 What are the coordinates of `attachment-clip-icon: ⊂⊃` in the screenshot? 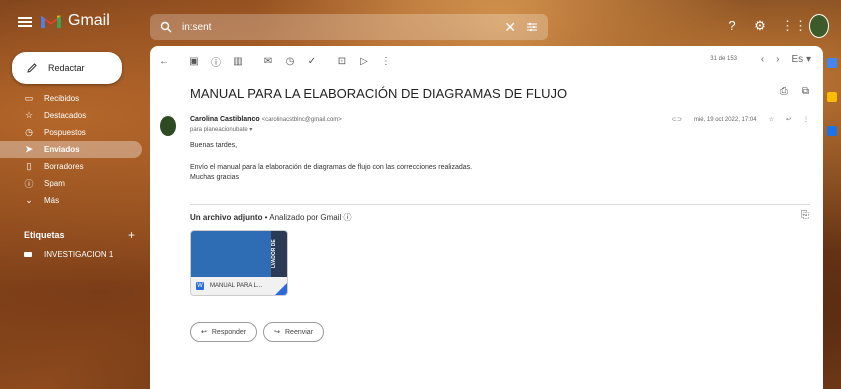 It's located at (676, 120).